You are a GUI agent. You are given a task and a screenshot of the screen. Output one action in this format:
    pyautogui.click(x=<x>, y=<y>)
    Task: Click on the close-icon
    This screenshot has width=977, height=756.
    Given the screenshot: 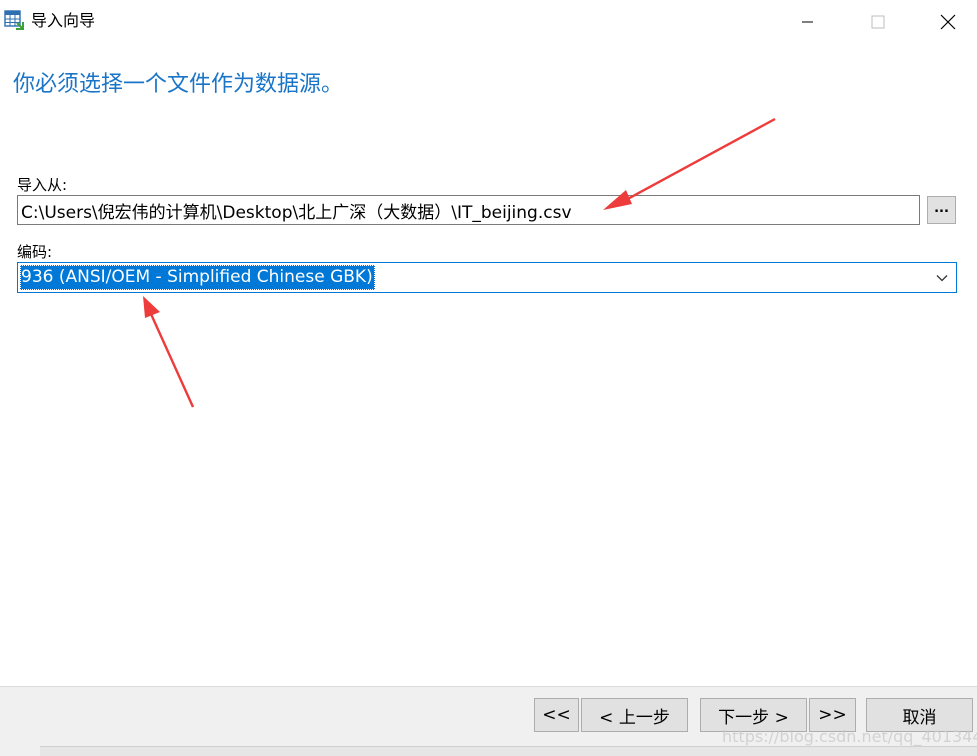 What is the action you would take?
    pyautogui.click(x=948, y=22)
    